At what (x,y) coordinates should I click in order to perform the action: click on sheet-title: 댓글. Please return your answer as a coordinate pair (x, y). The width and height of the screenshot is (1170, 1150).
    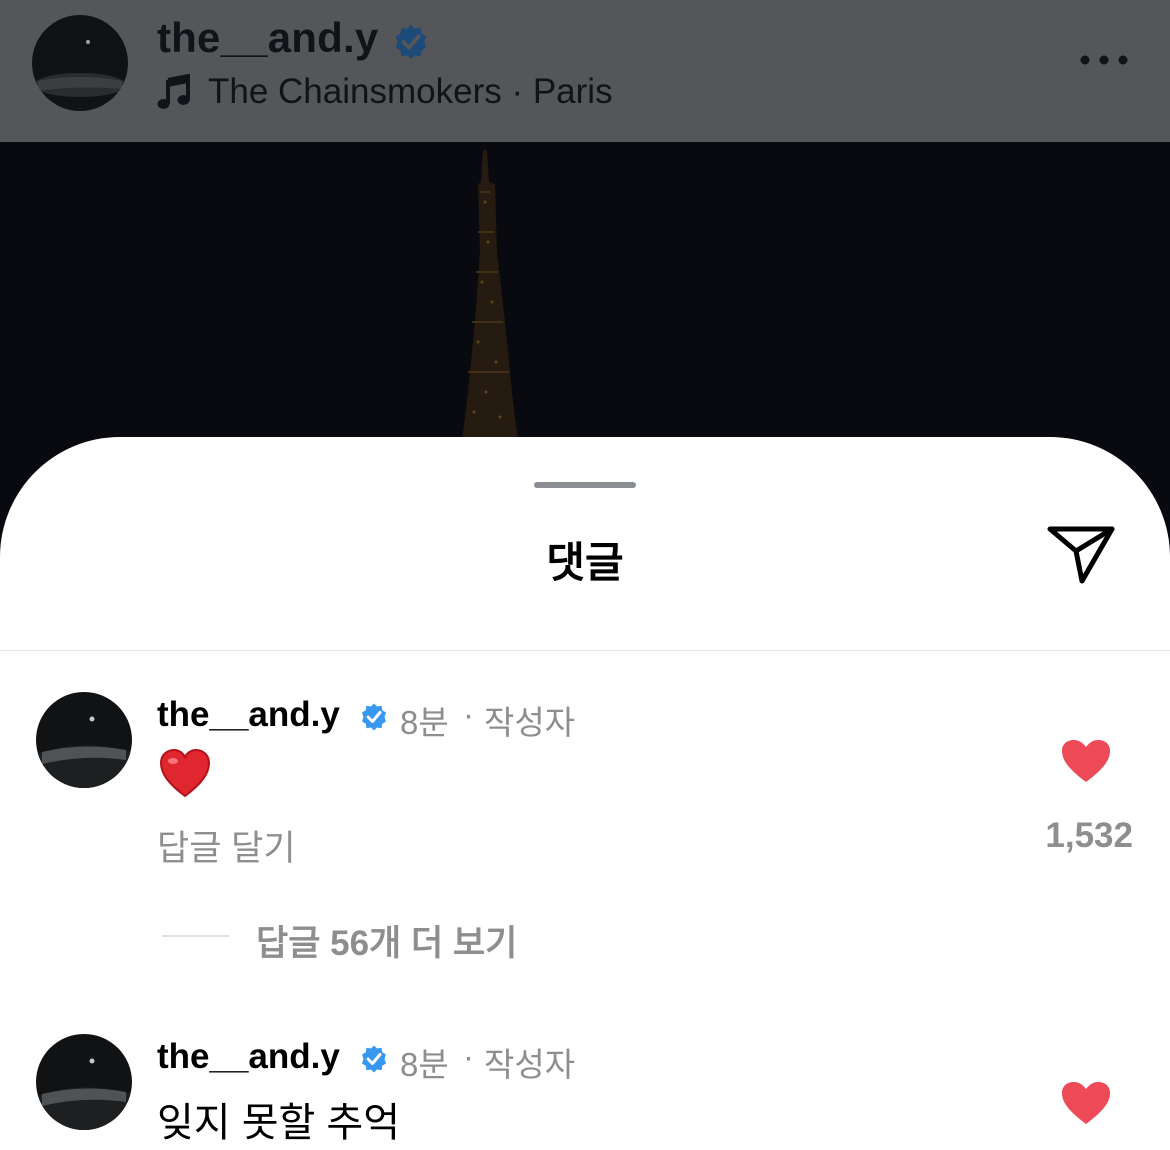
    Looking at the image, I should click on (585, 562).